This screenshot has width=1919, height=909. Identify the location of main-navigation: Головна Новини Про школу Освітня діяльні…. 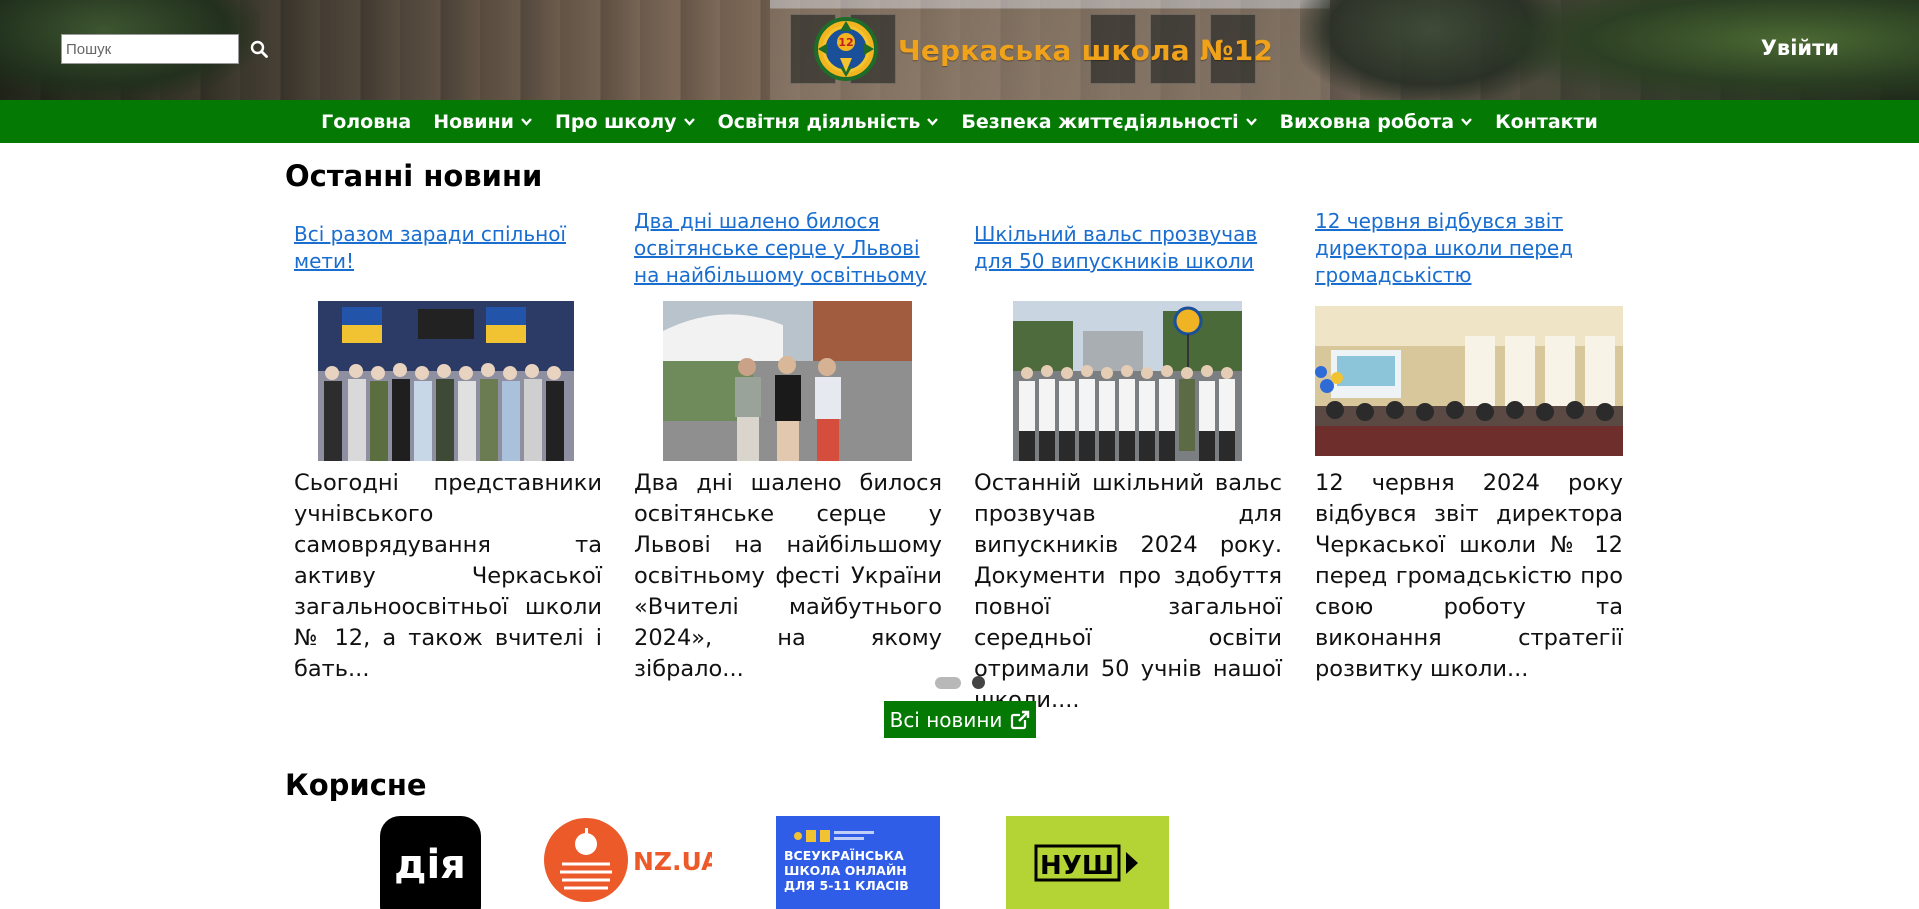
(959, 121).